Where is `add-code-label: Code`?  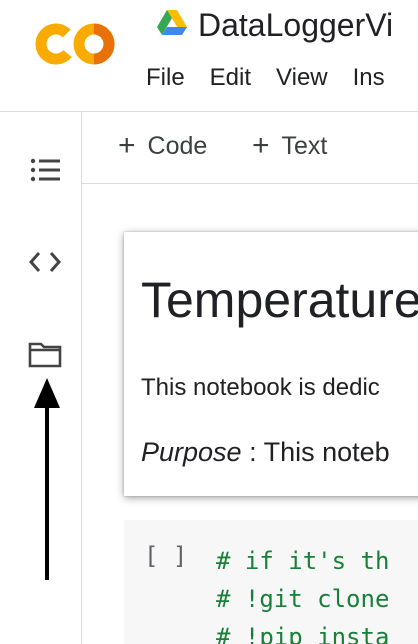
add-code-label: Code is located at coordinates (177, 145).